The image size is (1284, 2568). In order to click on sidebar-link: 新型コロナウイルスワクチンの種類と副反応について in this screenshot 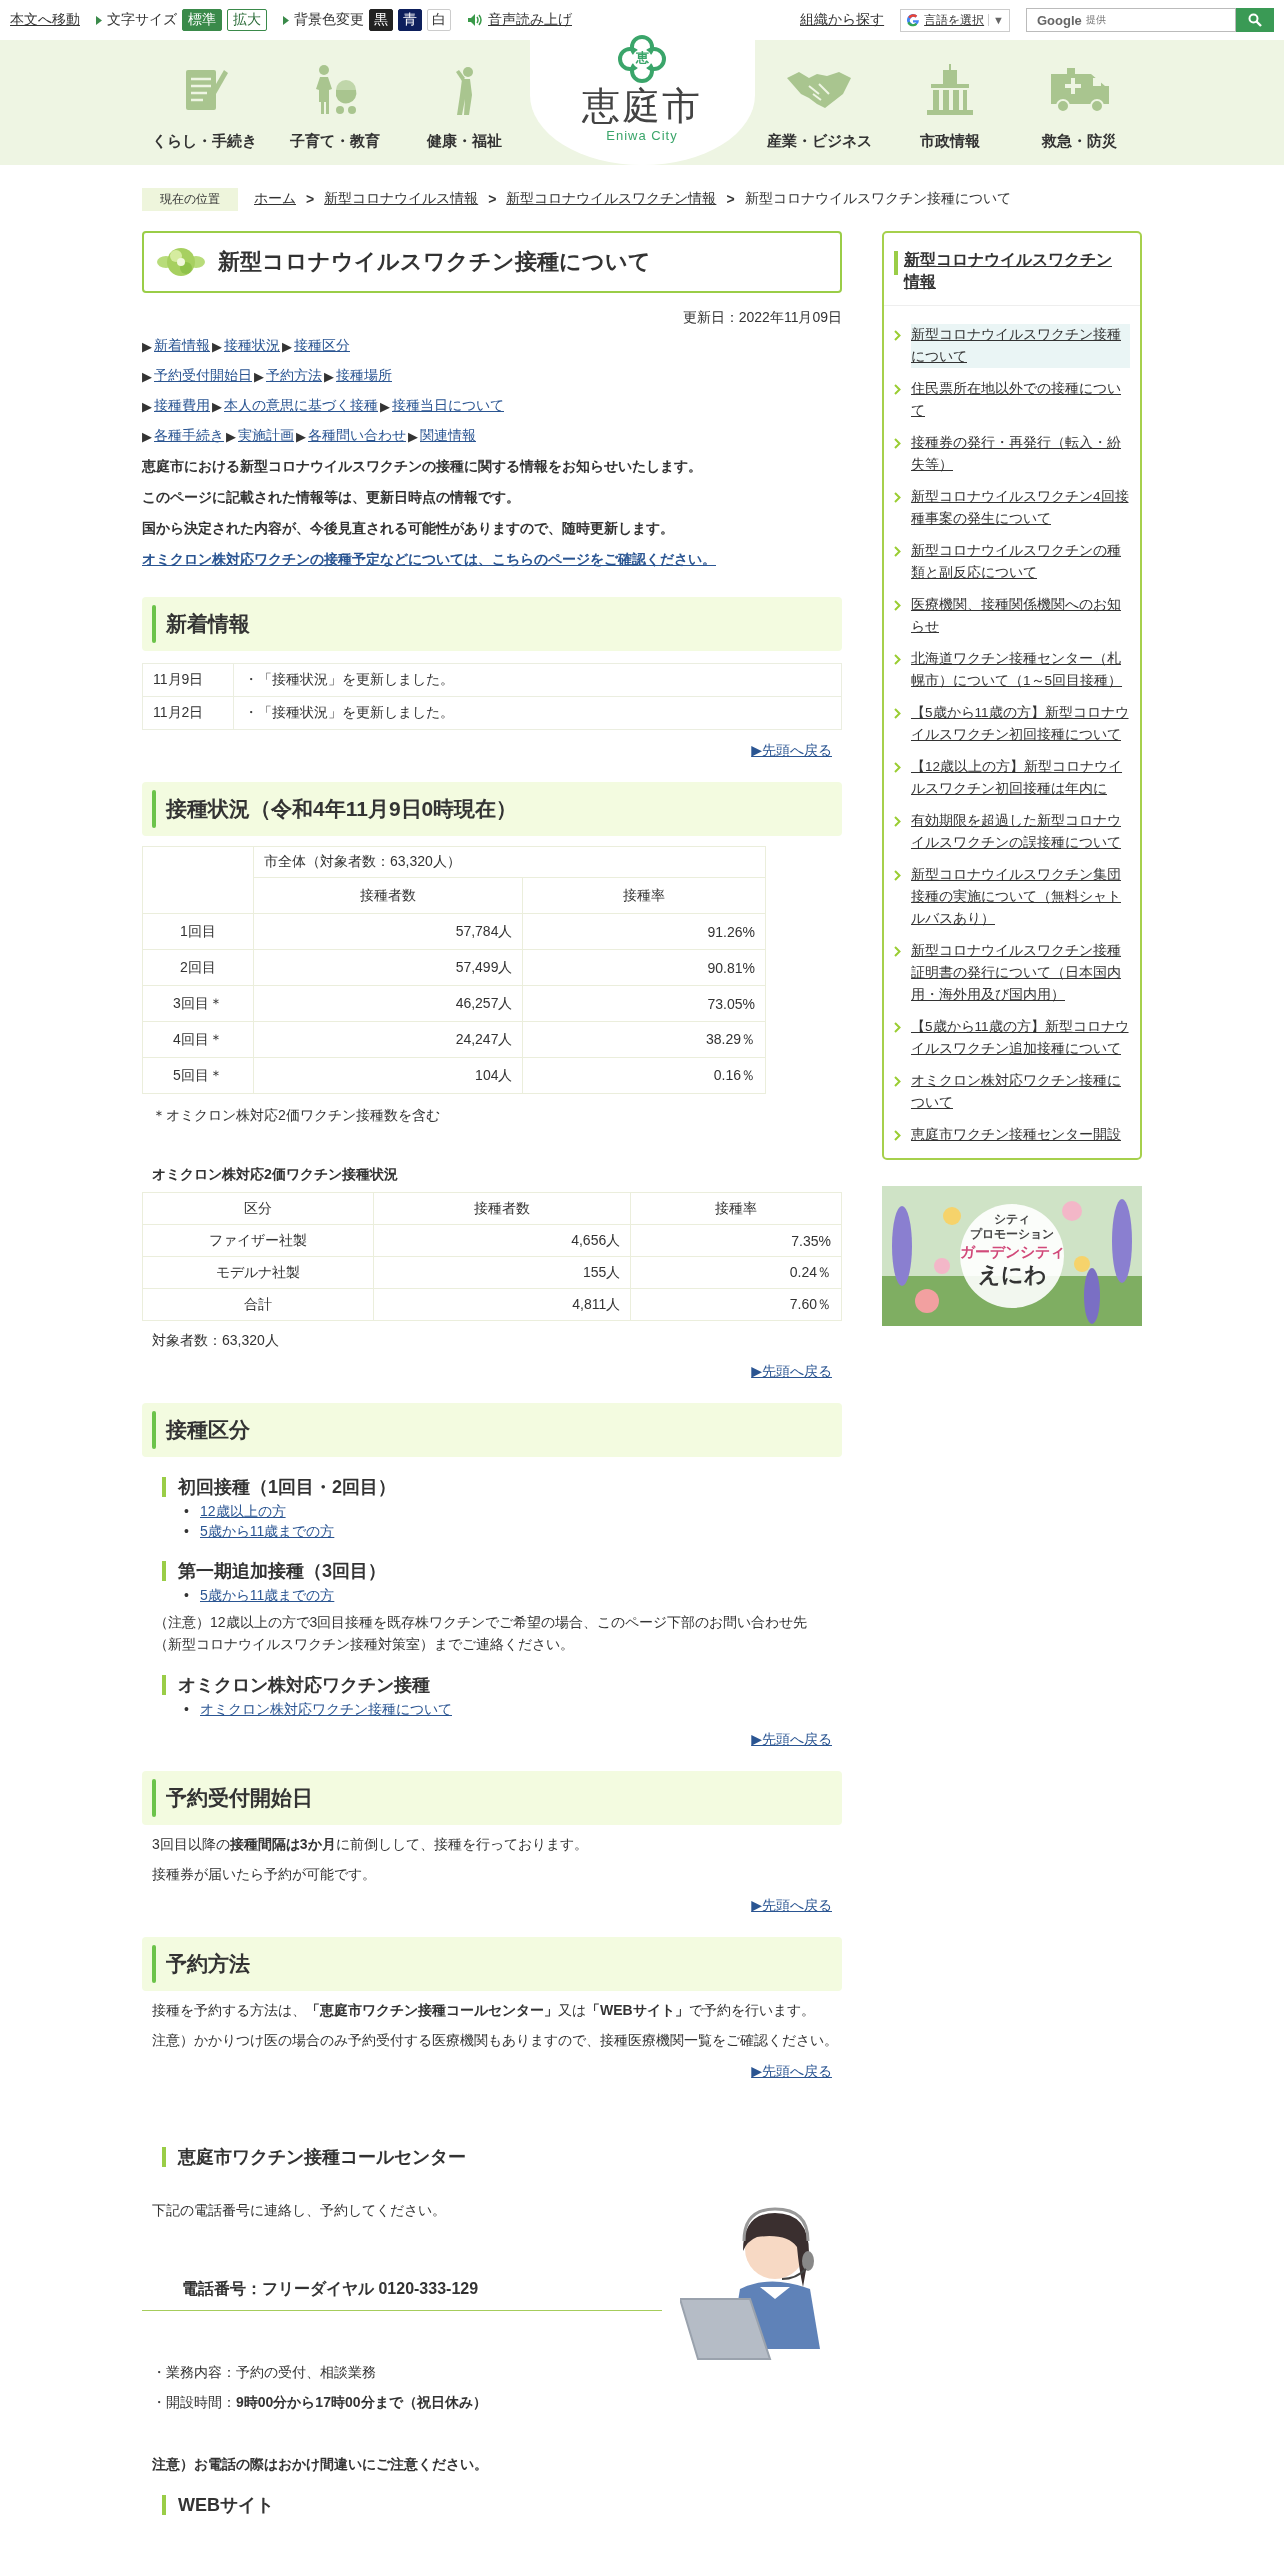, I will do `click(1020, 562)`.